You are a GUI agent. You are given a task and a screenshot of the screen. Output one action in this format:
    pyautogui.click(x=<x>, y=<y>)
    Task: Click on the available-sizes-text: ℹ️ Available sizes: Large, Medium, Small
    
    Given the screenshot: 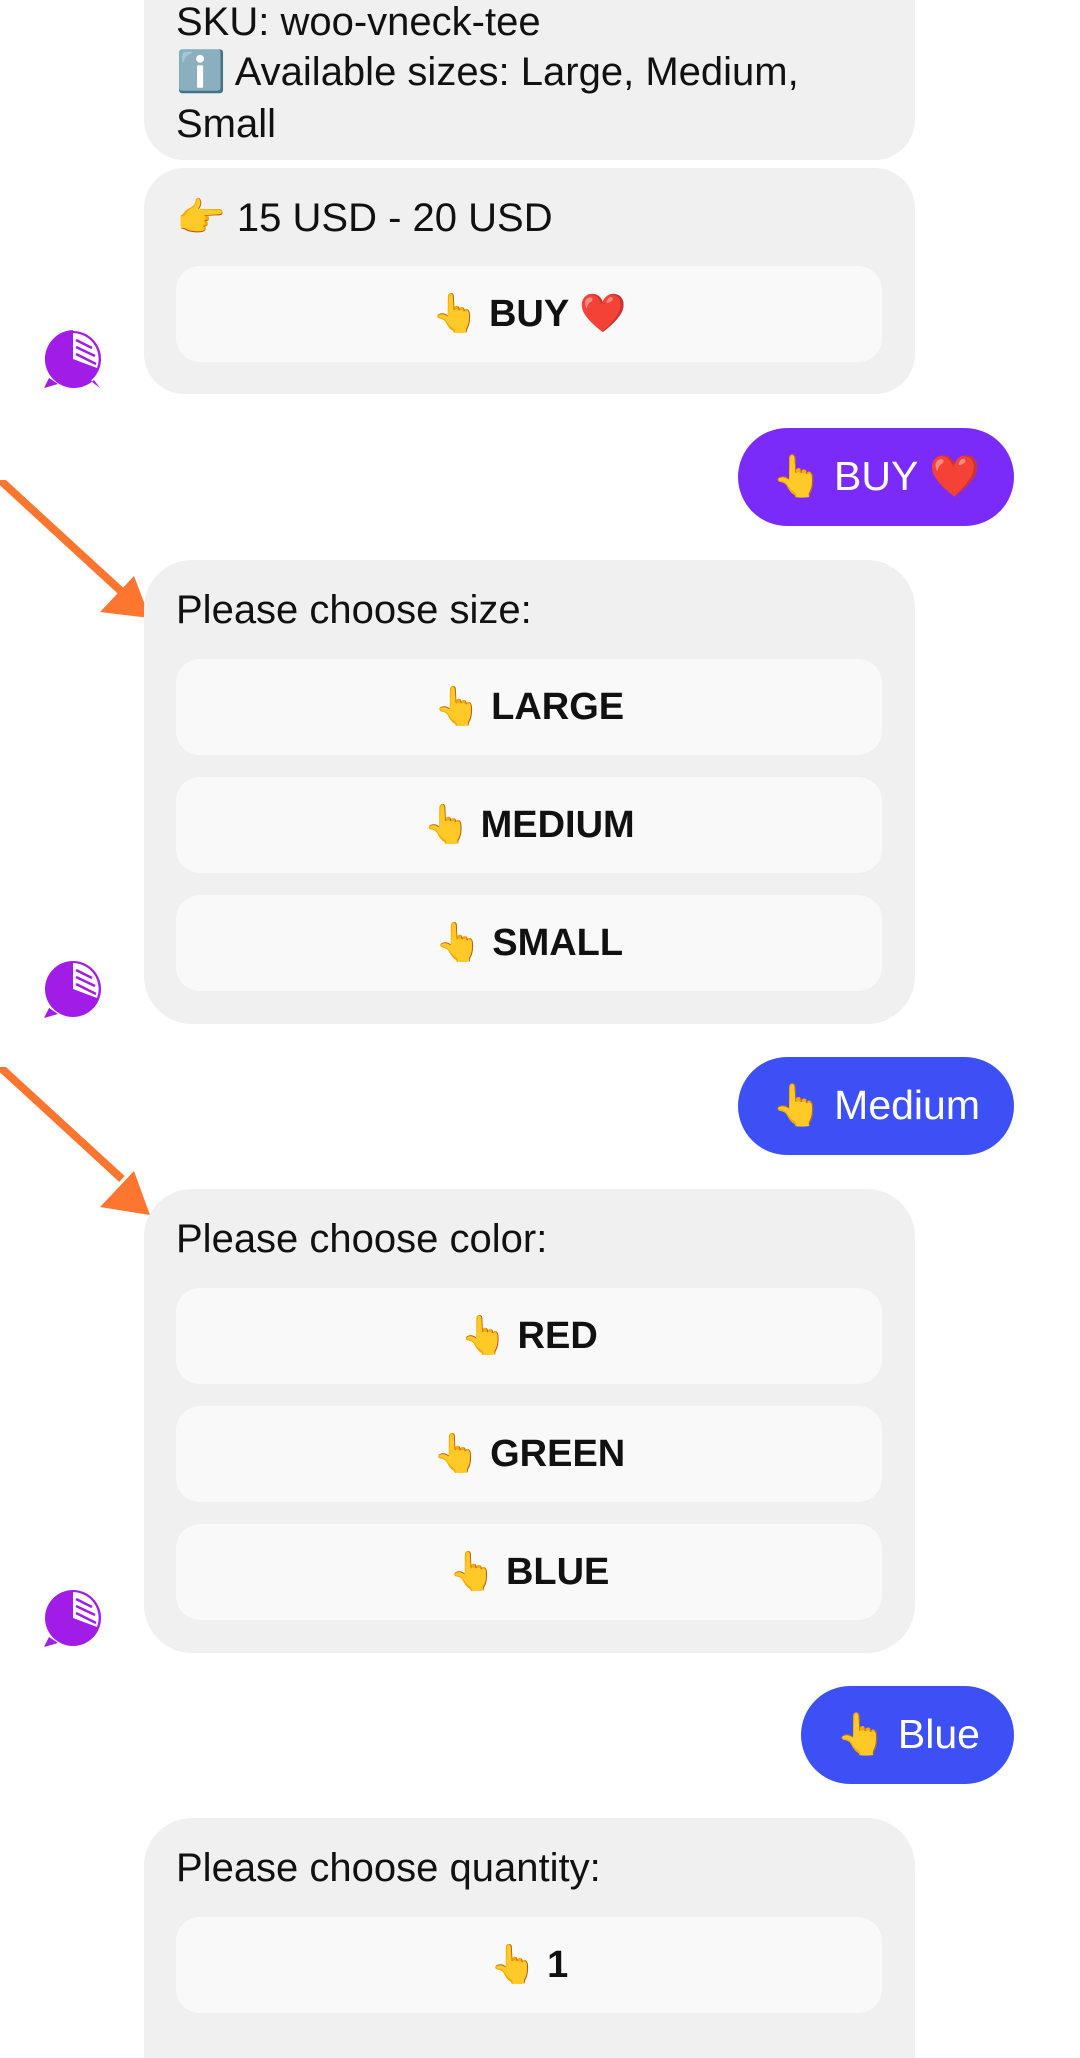 What is the action you would take?
    pyautogui.click(x=493, y=98)
    